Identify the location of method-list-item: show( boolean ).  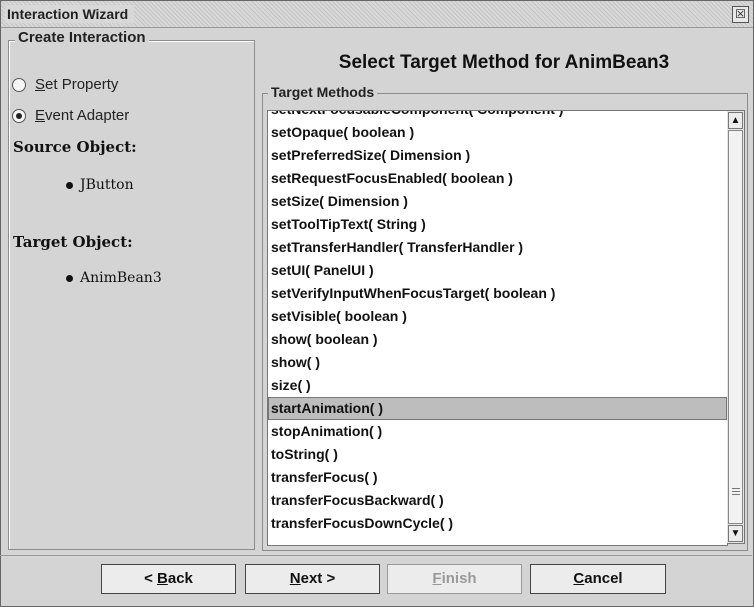
(497, 339).